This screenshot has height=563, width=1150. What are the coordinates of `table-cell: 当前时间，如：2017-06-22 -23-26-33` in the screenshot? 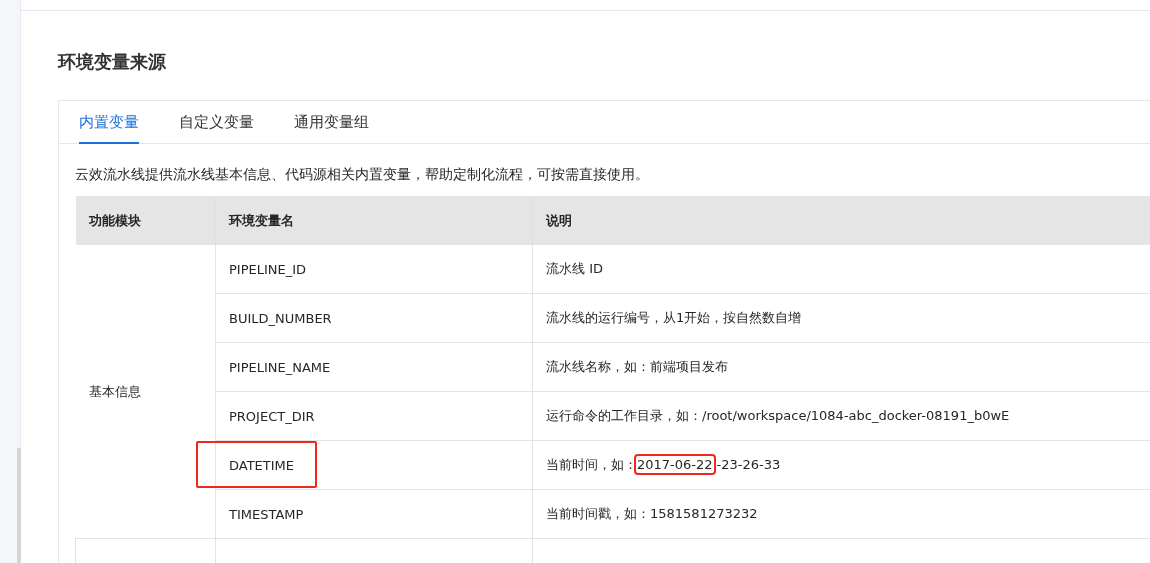 It's located at (663, 464).